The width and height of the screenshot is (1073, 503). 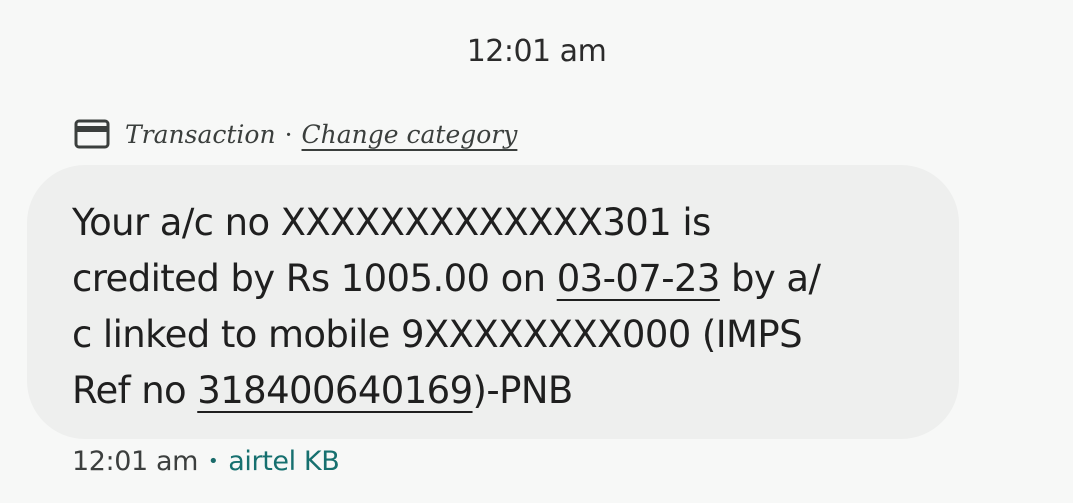 I want to click on change-category-link: Change category, so click(x=410, y=134).